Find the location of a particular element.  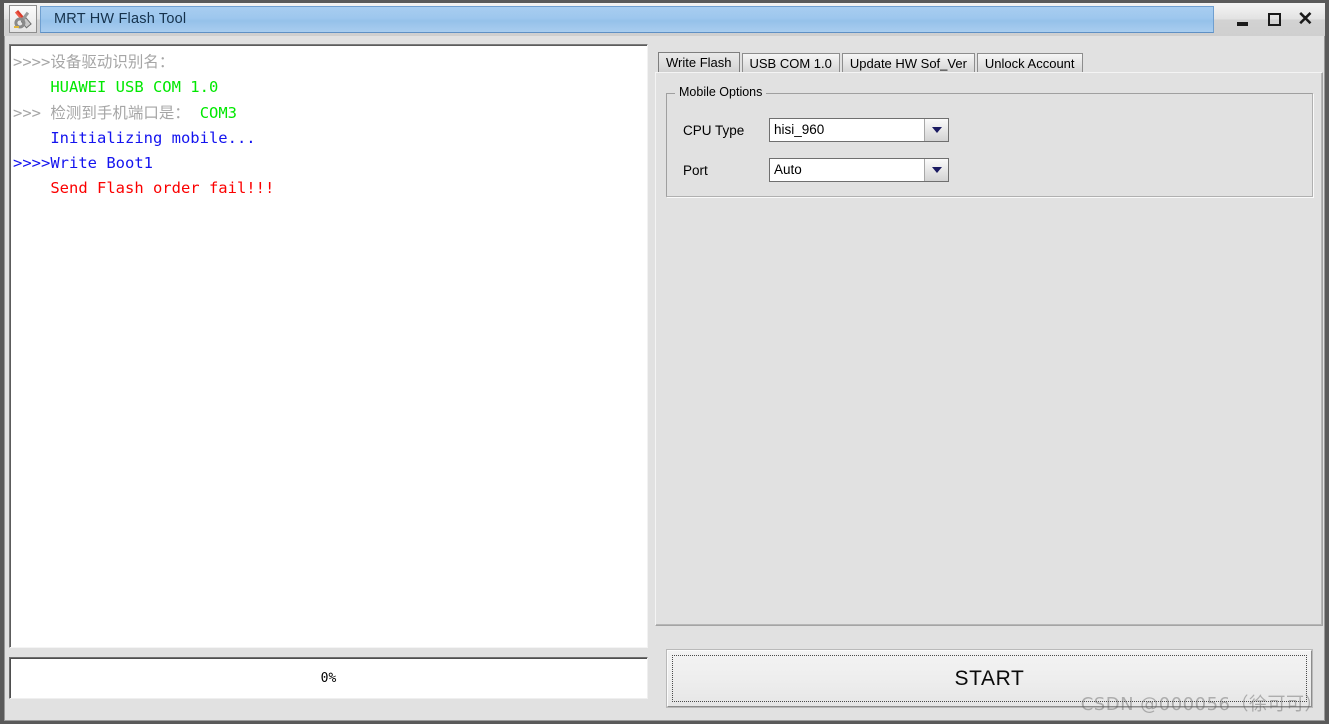

start-button: START is located at coordinates (989, 678).